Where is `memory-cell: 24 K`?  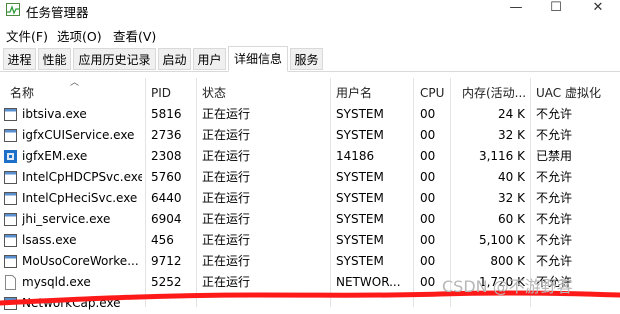 memory-cell: 24 K is located at coordinates (511, 114).